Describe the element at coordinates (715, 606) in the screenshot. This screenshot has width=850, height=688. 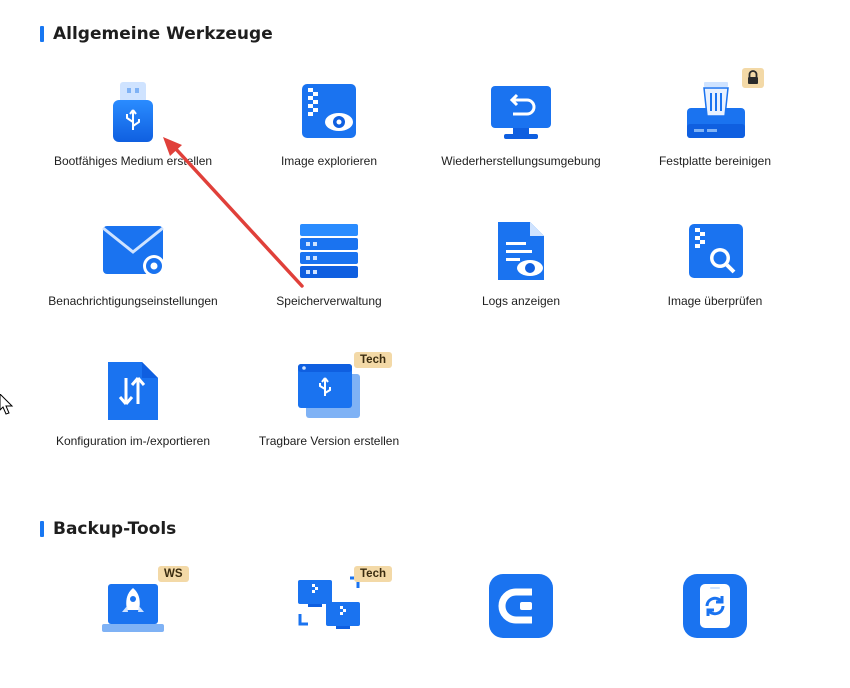
I see `phone-sync-icon` at that location.